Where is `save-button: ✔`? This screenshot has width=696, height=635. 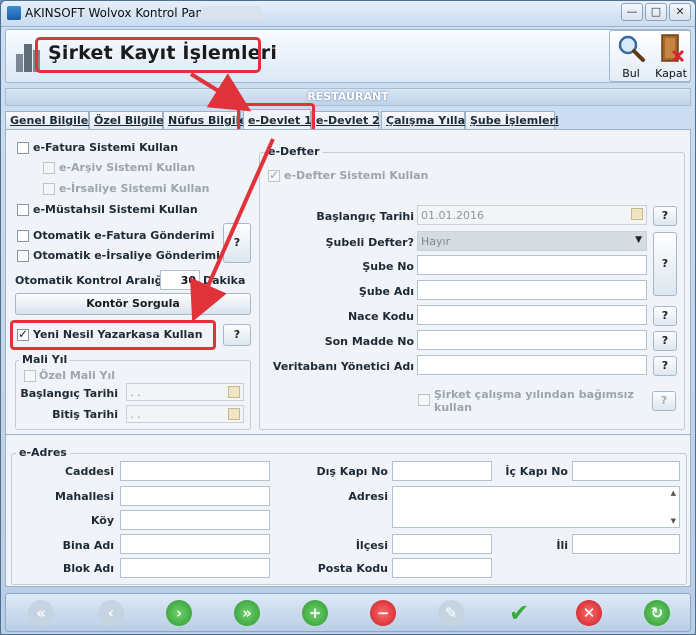
save-button: ✔ is located at coordinates (519, 613).